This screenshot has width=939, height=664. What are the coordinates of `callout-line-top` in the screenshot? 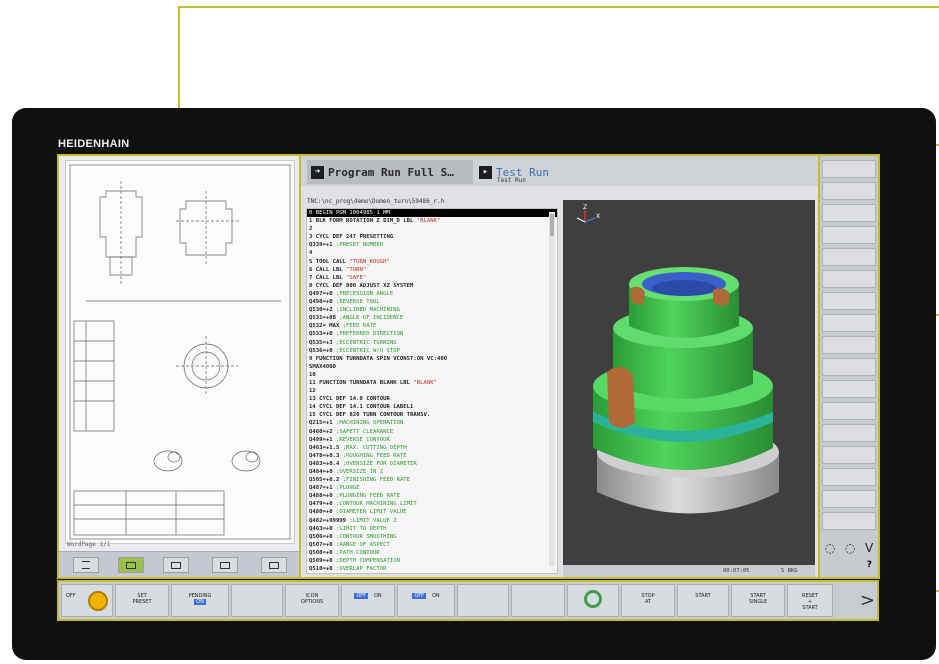 It's located at (558, 7).